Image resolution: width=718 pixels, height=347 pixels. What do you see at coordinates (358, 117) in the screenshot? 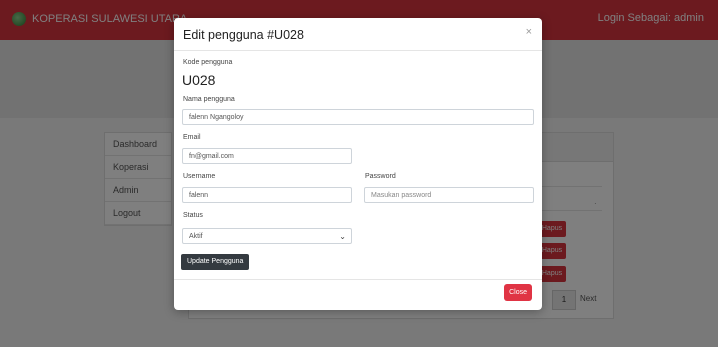
I see `nama-field: falenn Ngangoloy` at bounding box center [358, 117].